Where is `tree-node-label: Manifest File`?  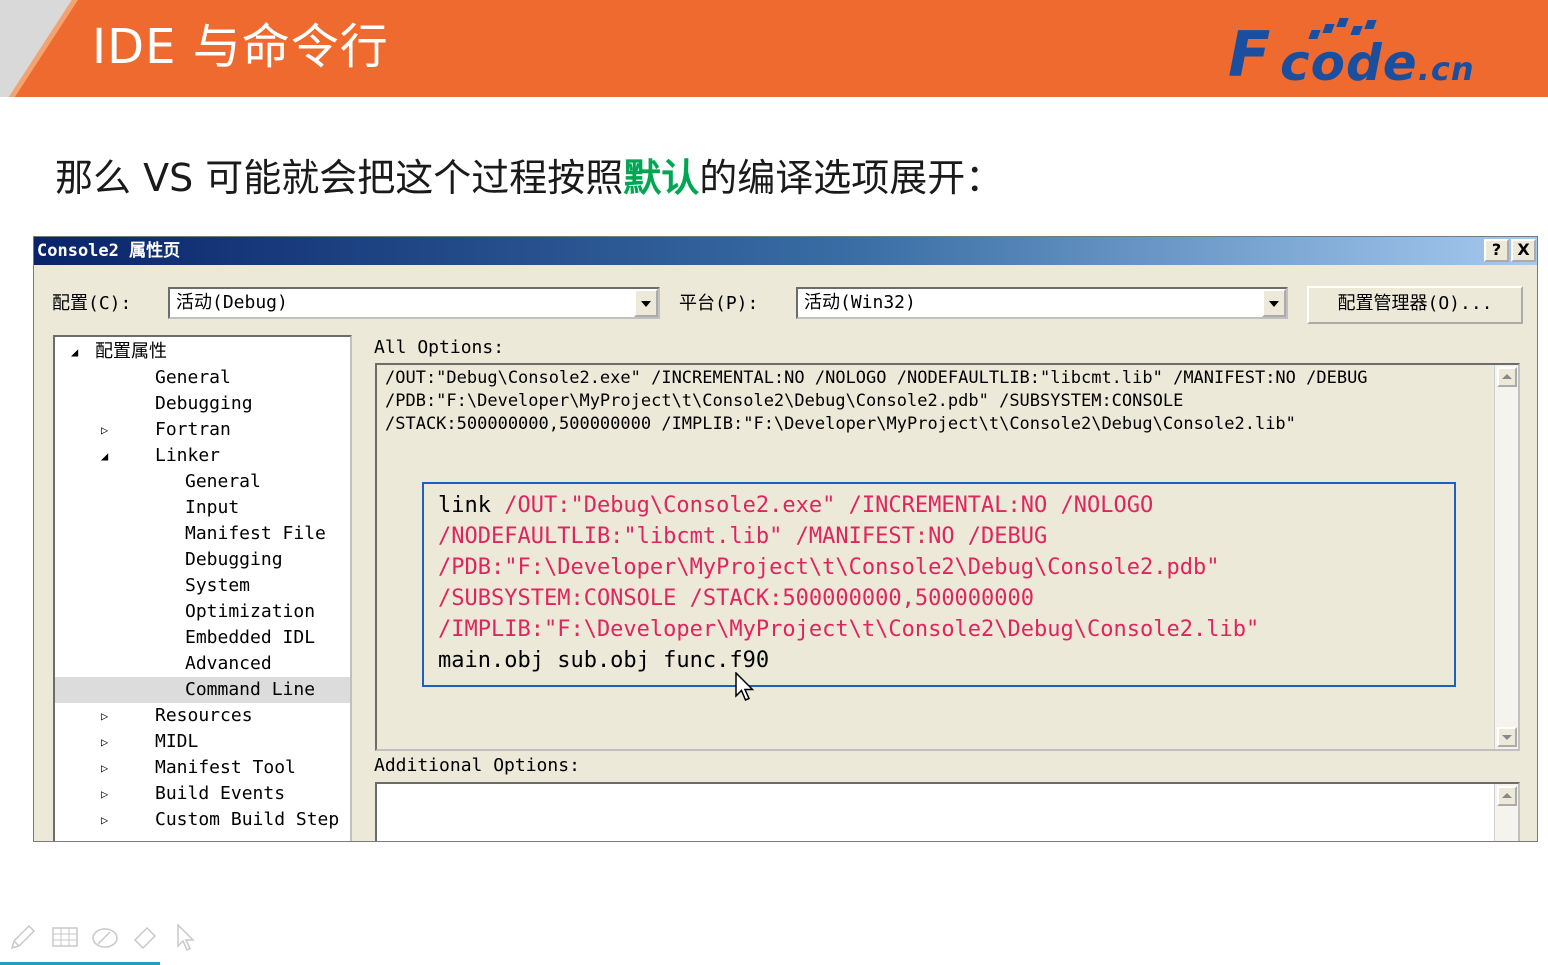 tree-node-label: Manifest File is located at coordinates (255, 533).